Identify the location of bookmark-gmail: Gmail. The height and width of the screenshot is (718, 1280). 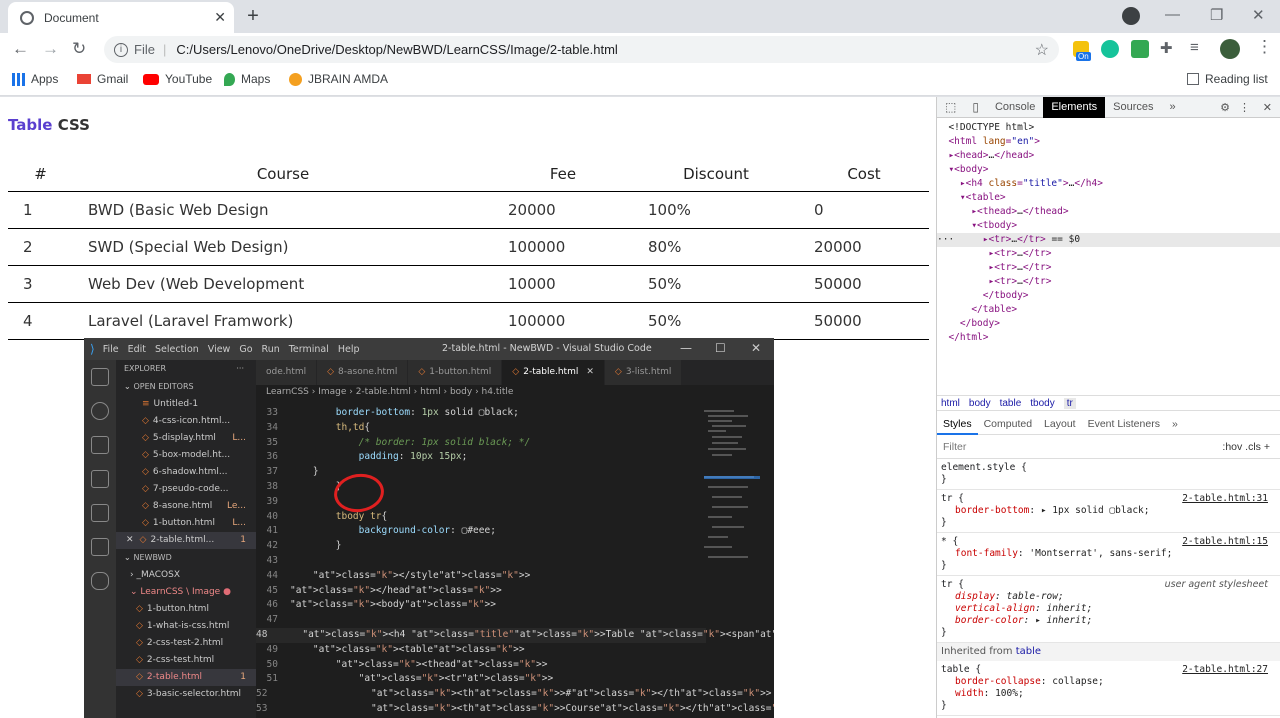
(102, 79).